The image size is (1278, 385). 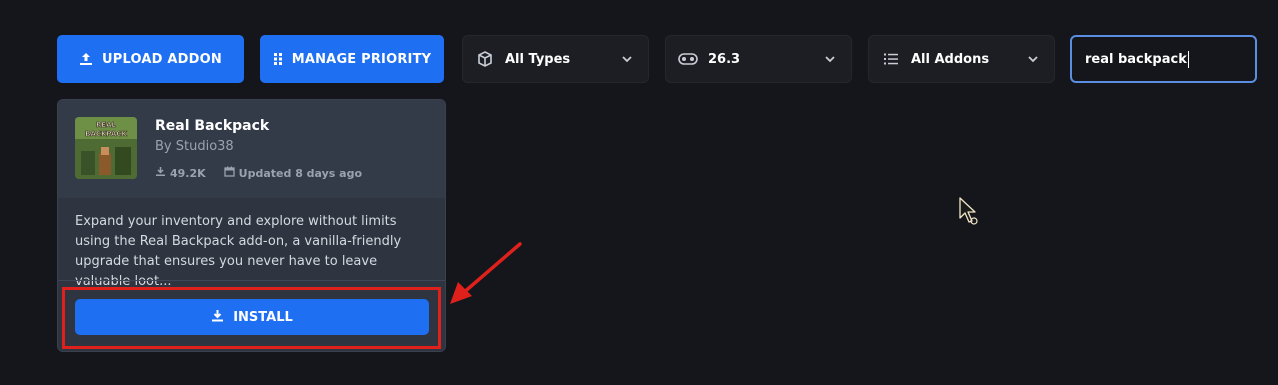 What do you see at coordinates (538, 59) in the screenshot?
I see `type-filter-value: All Types` at bounding box center [538, 59].